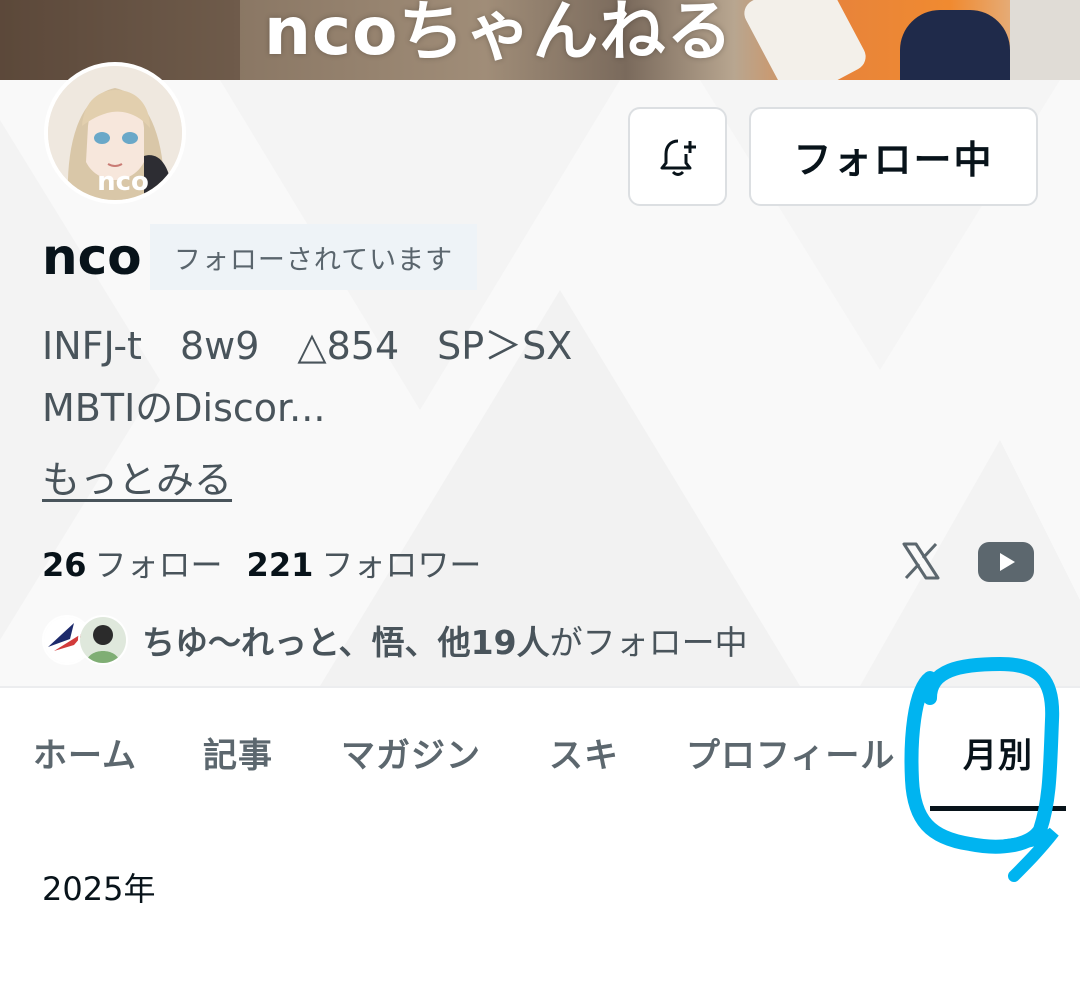  I want to click on cover-image: ncoちゃんねる, so click(540, 40).